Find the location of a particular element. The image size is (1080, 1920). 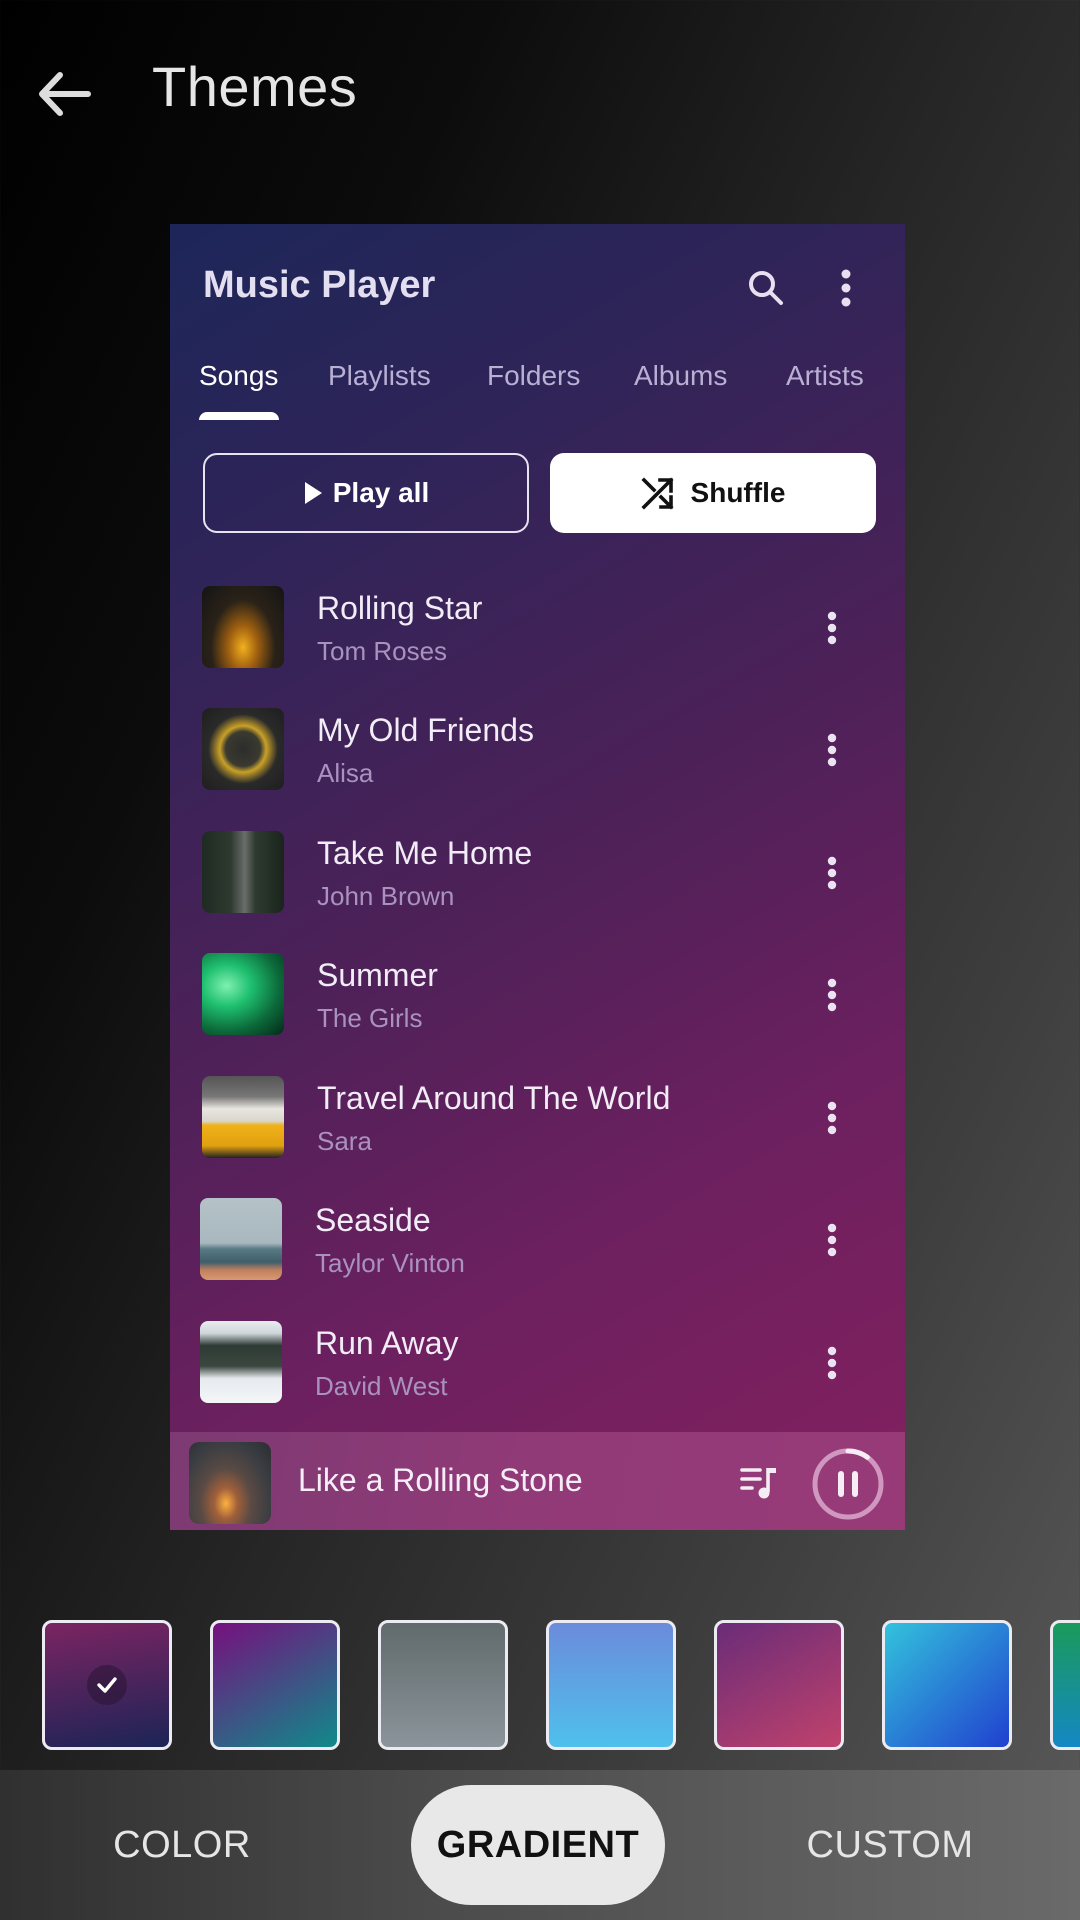

app-title: Music Player is located at coordinates (319, 285).